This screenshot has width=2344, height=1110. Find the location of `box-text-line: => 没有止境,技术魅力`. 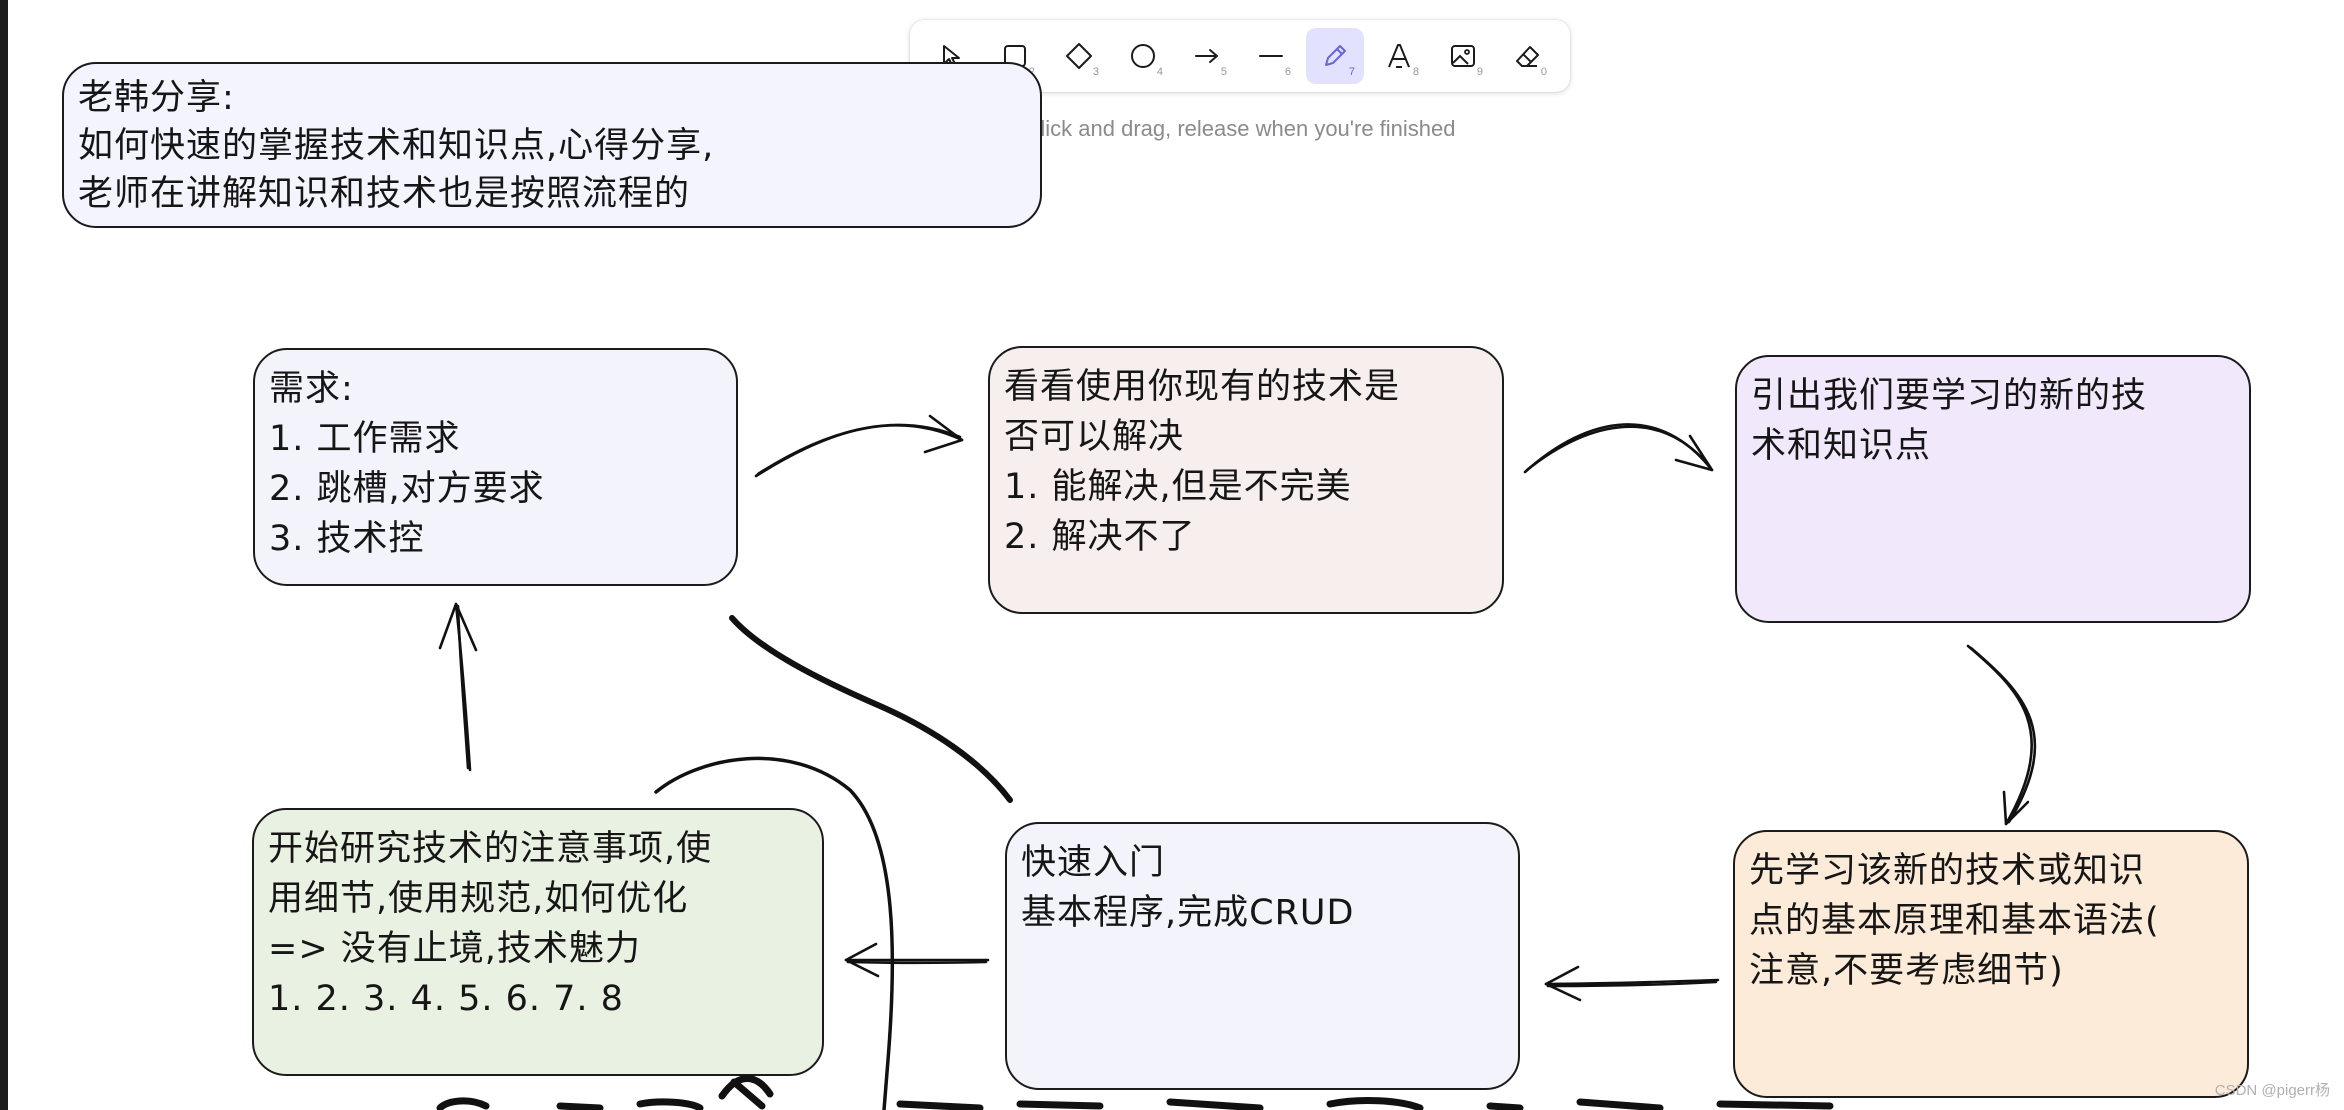

box-text-line: => 没有止境,技术魅力 is located at coordinates (454, 949).